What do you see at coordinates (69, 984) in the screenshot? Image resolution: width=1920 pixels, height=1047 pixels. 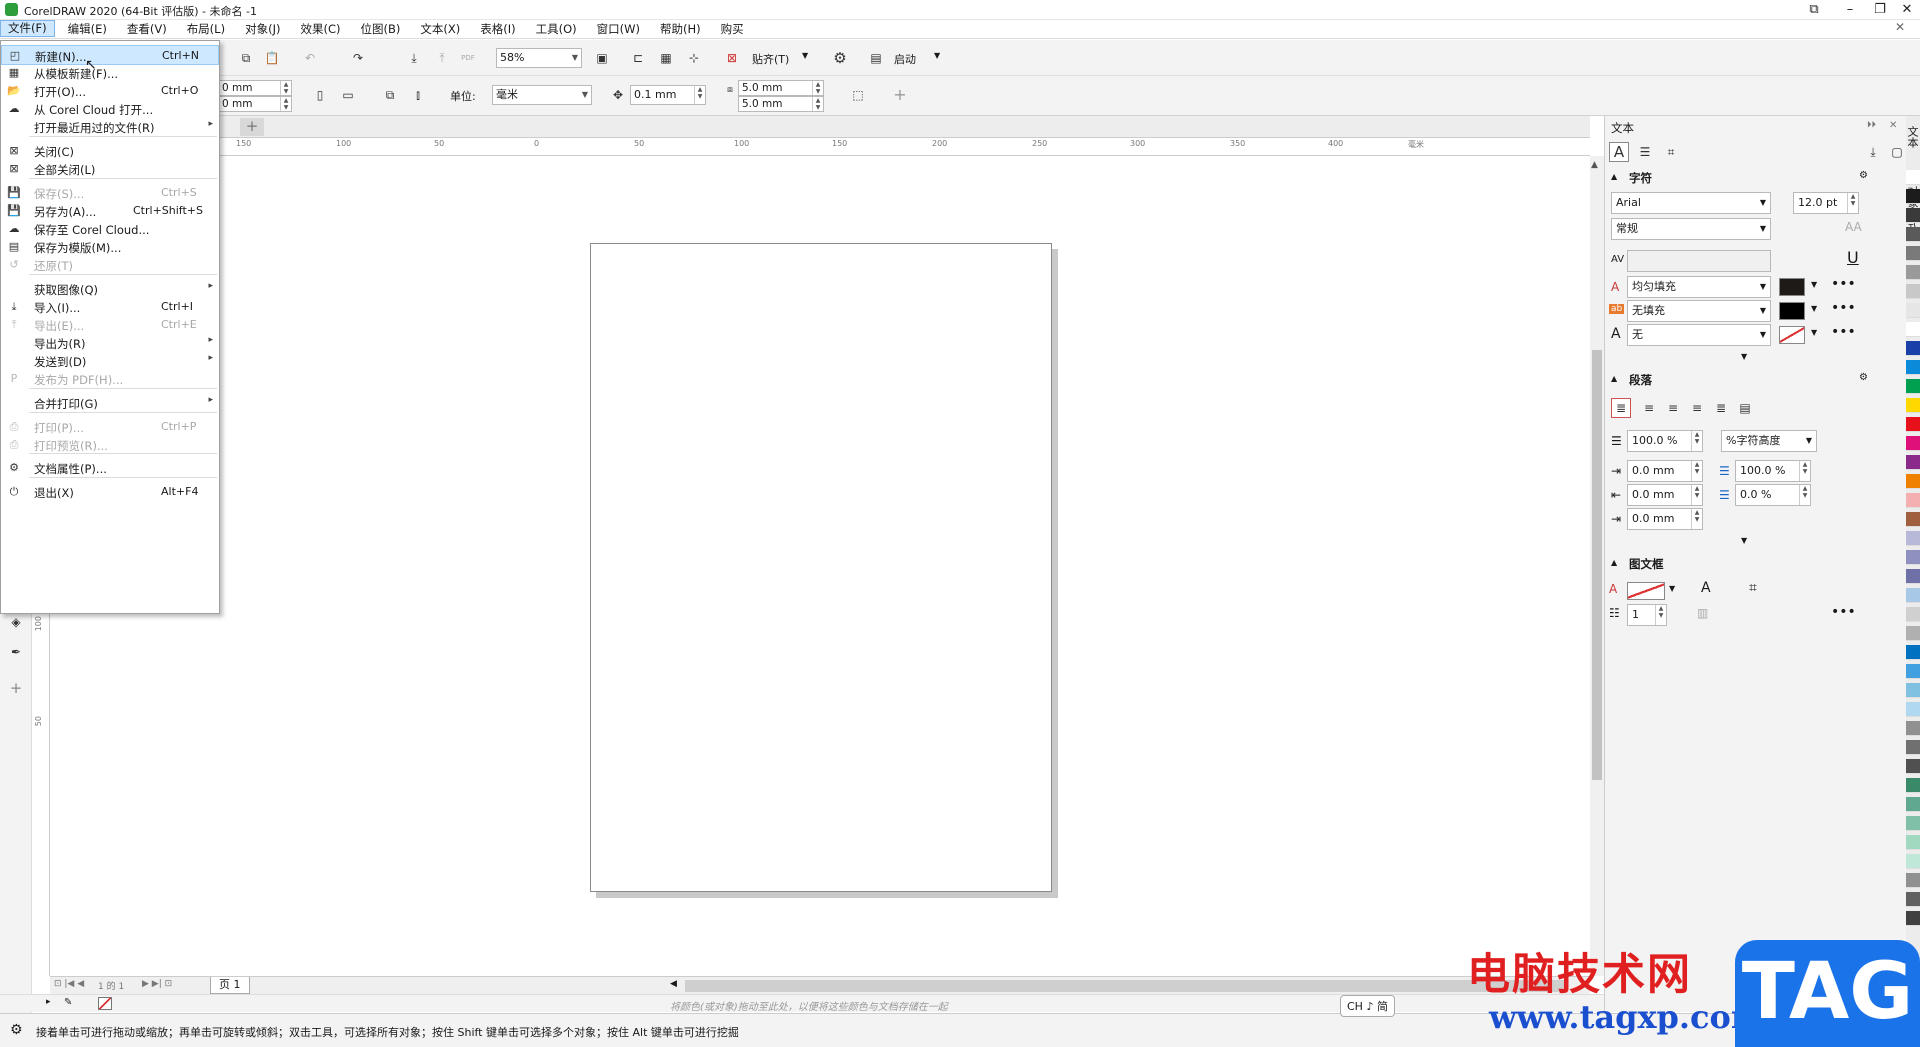 I see `page-nav-buttons: ⊡ |◀ ◀` at bounding box center [69, 984].